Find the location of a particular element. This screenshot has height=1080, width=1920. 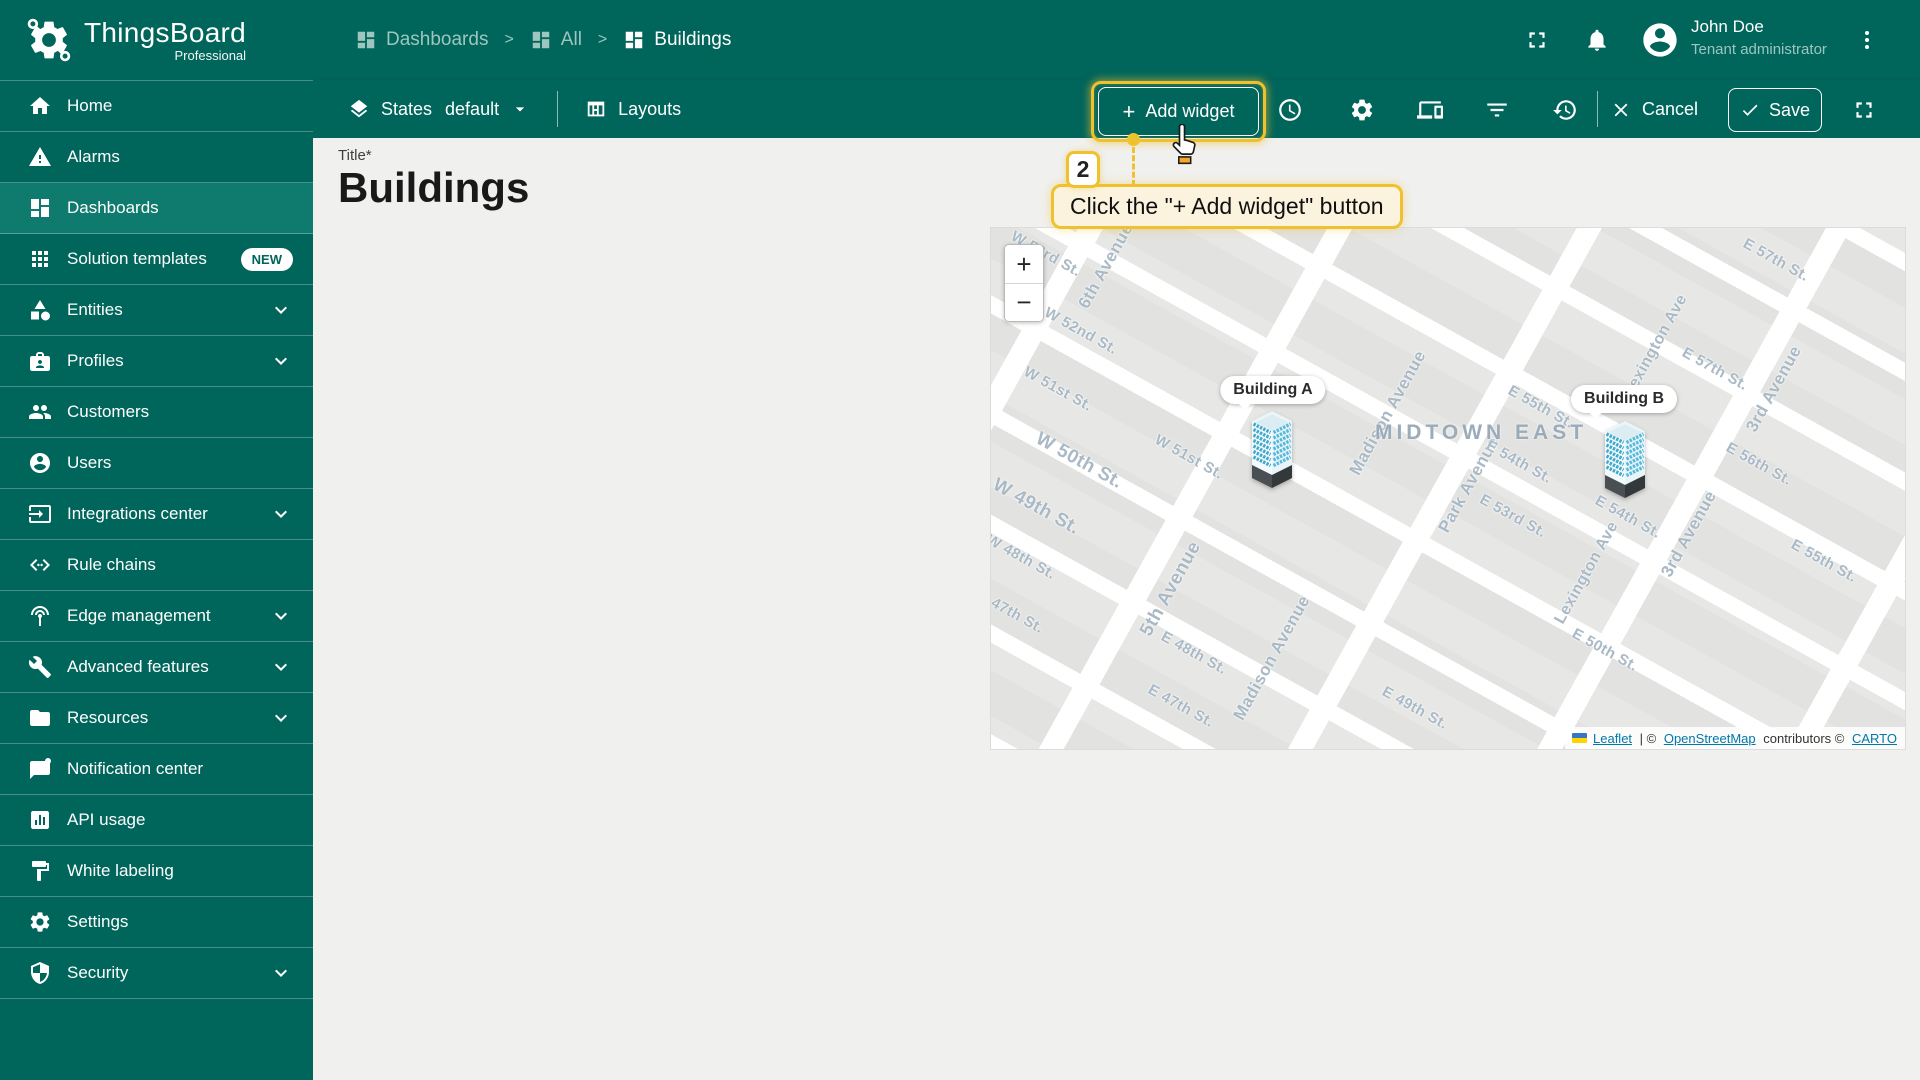

home-icon is located at coordinates (40, 106).